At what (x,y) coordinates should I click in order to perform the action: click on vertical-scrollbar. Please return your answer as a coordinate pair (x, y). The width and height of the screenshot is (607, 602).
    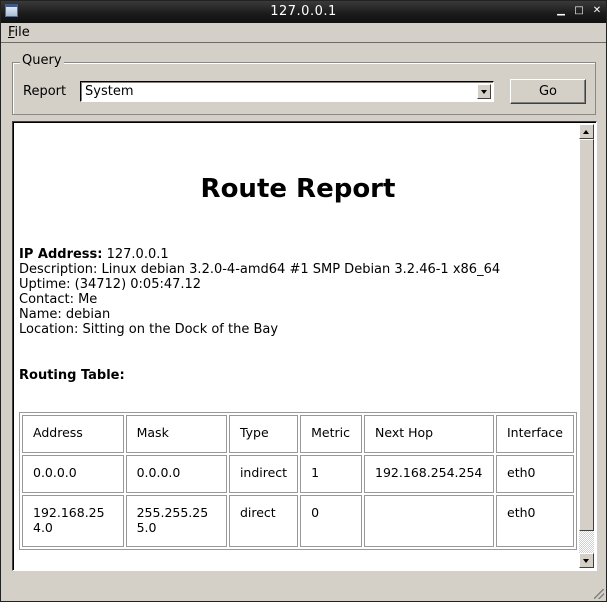
    Looking at the image, I should click on (586, 346).